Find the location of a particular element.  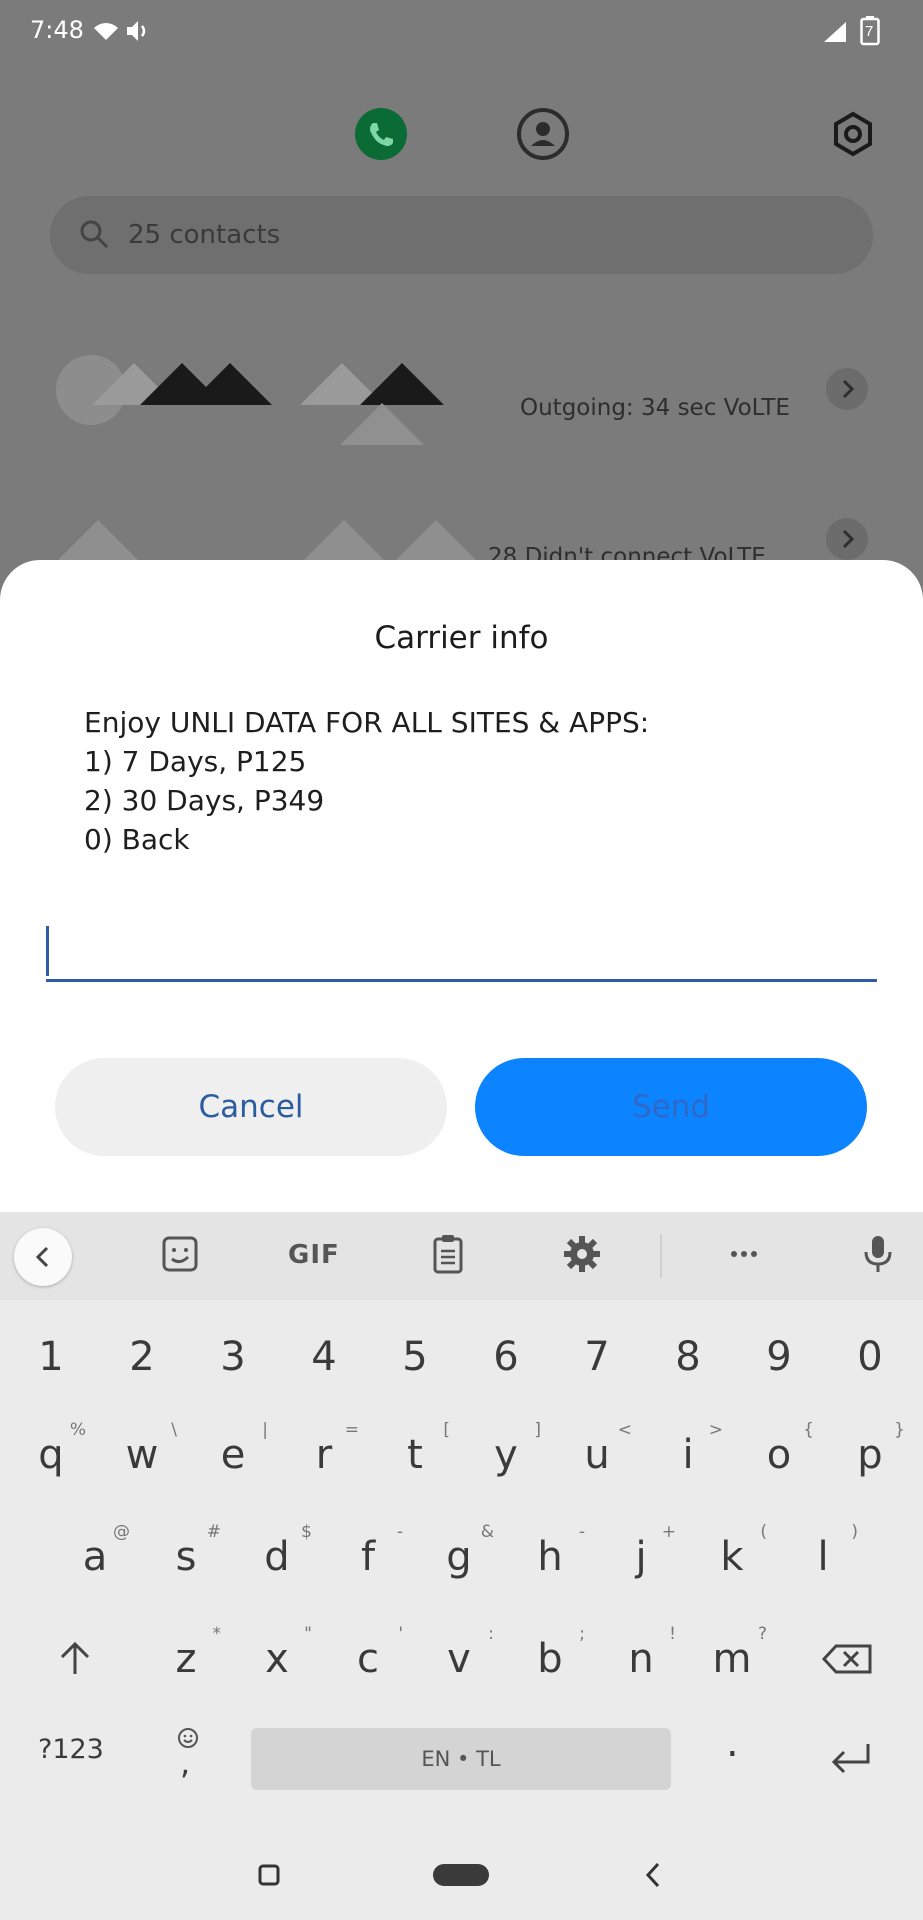

status-bar: 7:48 7 is located at coordinates (461, 32).